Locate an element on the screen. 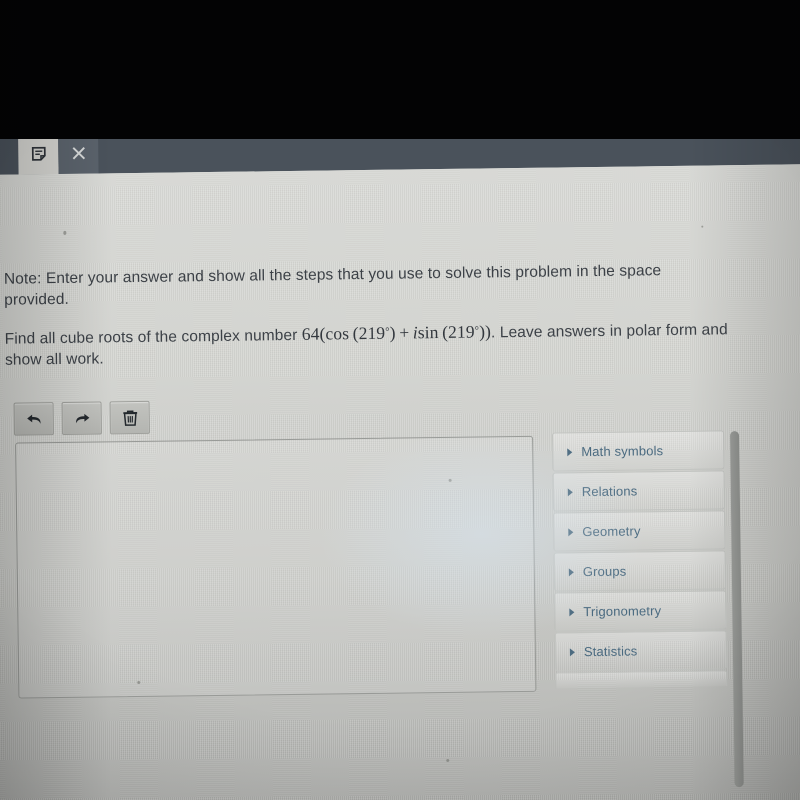 This screenshot has width=800, height=800. math-degree-cos: ° is located at coordinates (387, 331).